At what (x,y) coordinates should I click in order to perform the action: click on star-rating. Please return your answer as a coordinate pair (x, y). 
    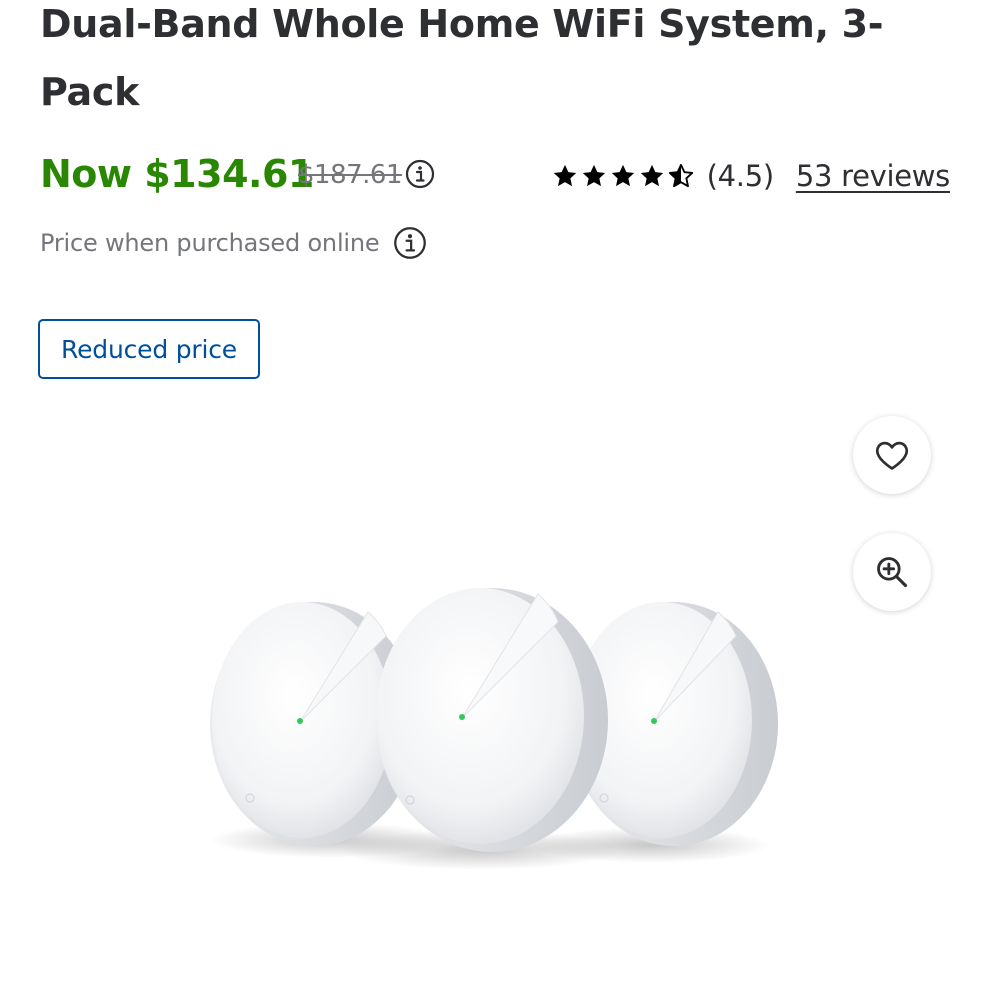
    Looking at the image, I should click on (623, 176).